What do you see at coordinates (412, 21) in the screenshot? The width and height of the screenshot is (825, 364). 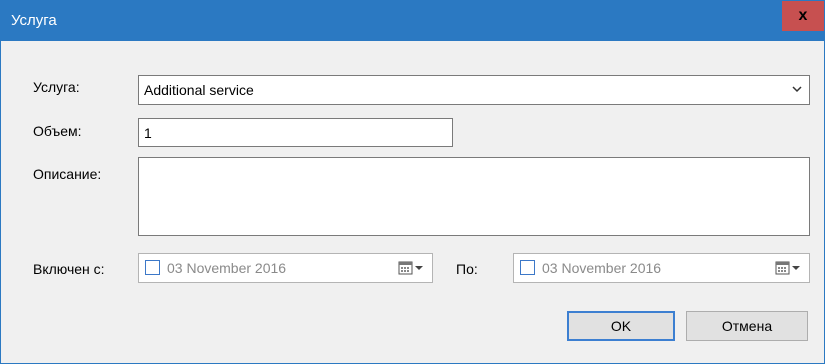 I see `title-bar: Услуга x` at bounding box center [412, 21].